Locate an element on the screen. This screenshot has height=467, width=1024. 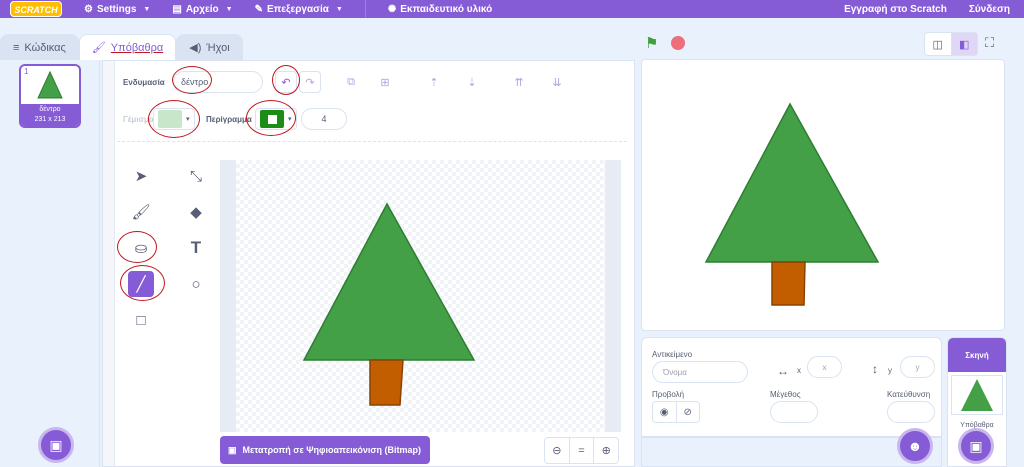
choose-stage-backdrop-button: ▣ is located at coordinates (976, 446).